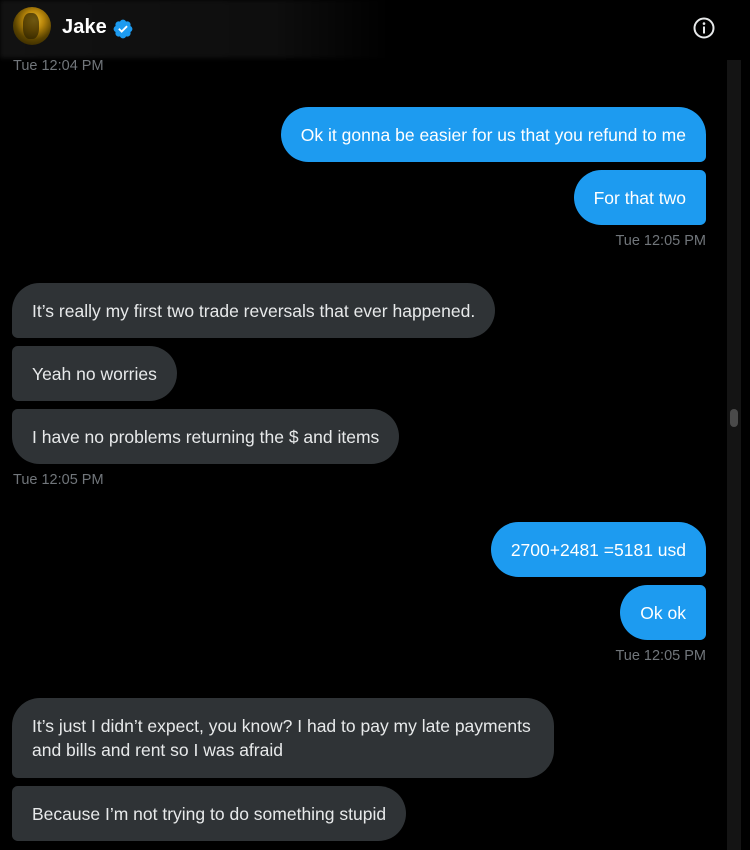 Image resolution: width=750 pixels, height=850 pixels. What do you see at coordinates (663, 612) in the screenshot?
I see `sent-message-bubble: Ok ok` at bounding box center [663, 612].